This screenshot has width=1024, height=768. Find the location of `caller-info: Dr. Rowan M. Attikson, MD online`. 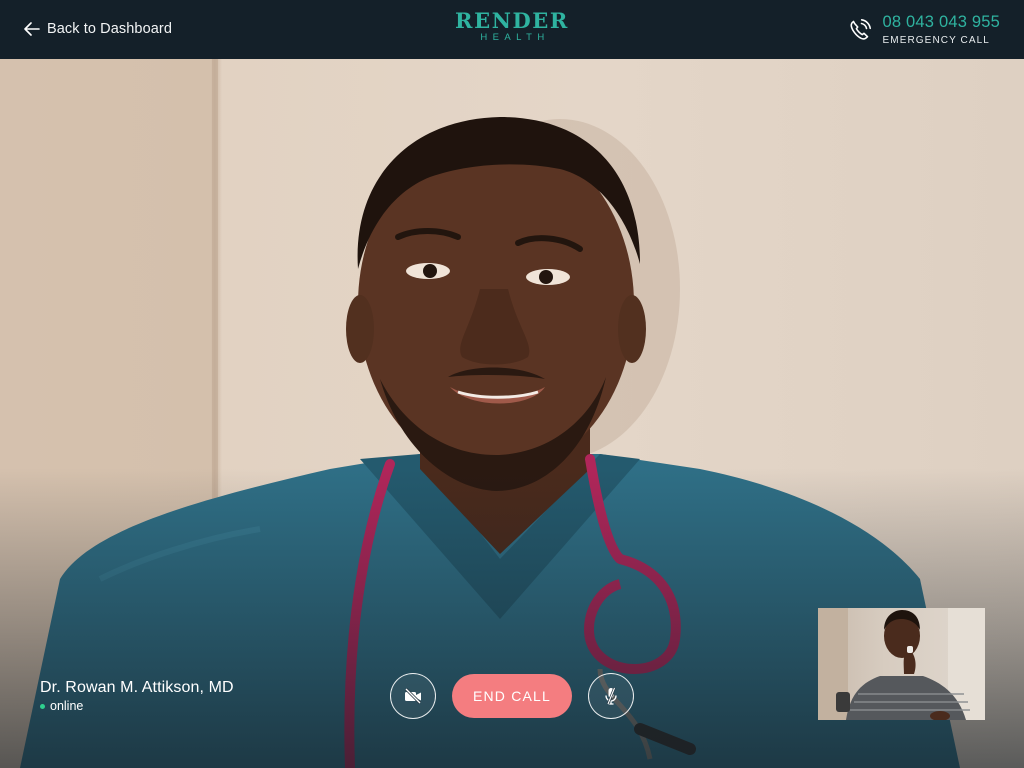

caller-info: Dr. Rowan M. Attikson, MD online is located at coordinates (137, 695).